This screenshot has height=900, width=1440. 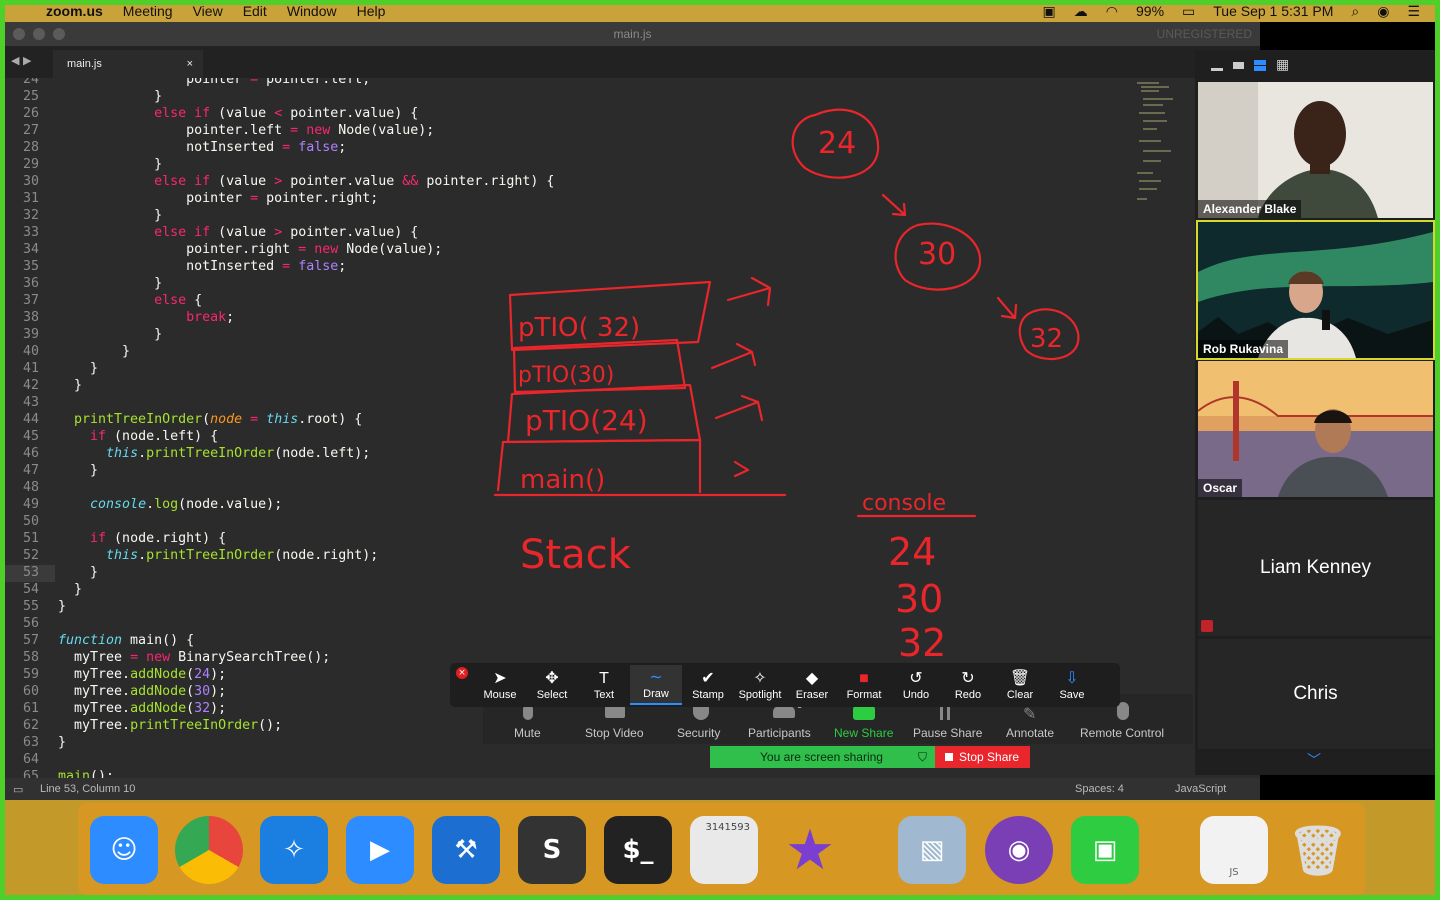 I want to click on tool-format: ■ Format, so click(x=864, y=685).